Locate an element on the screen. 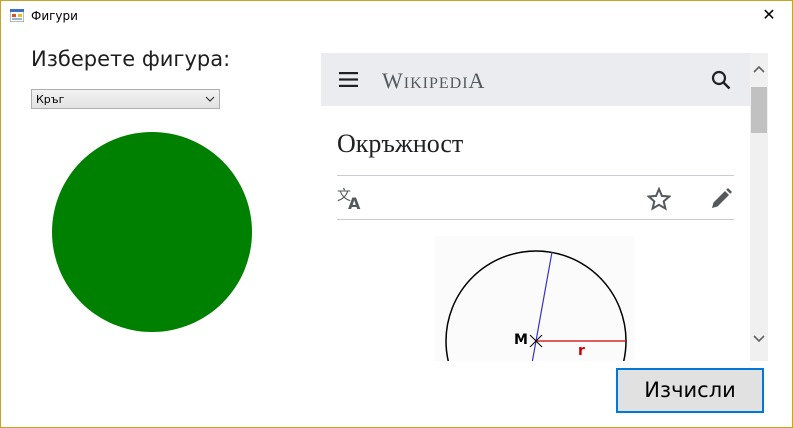  winforms-app-icon is located at coordinates (17, 15).